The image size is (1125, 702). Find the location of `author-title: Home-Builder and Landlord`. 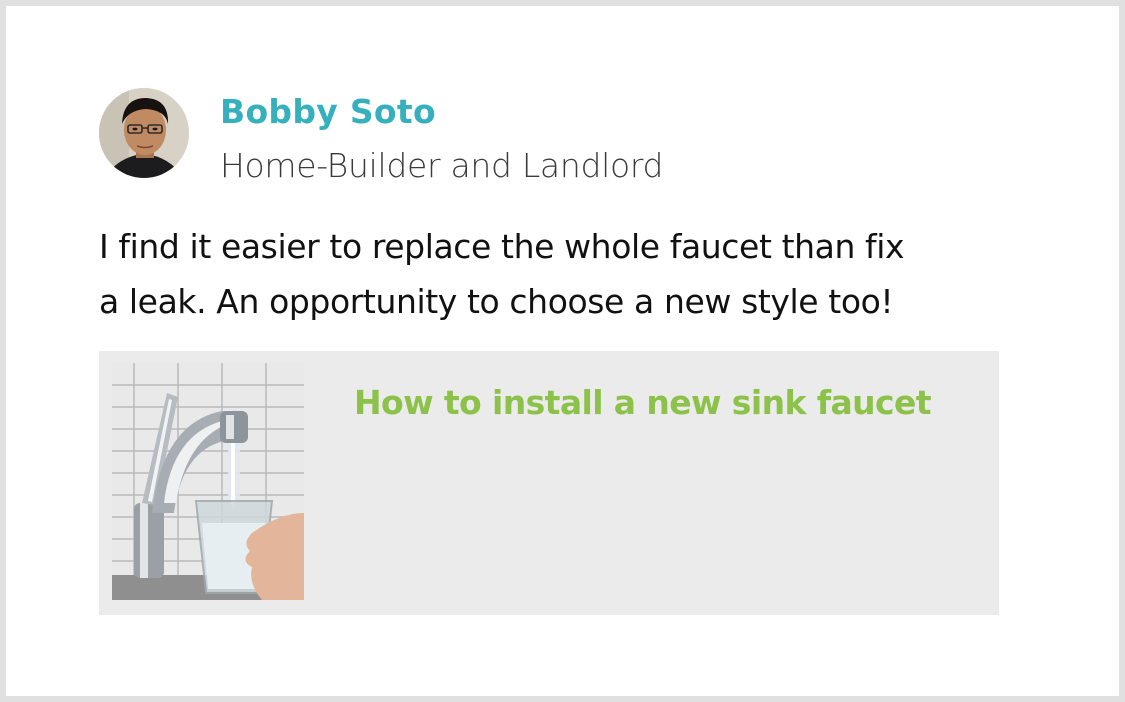

author-title: Home-Builder and Landlord is located at coordinates (442, 165).